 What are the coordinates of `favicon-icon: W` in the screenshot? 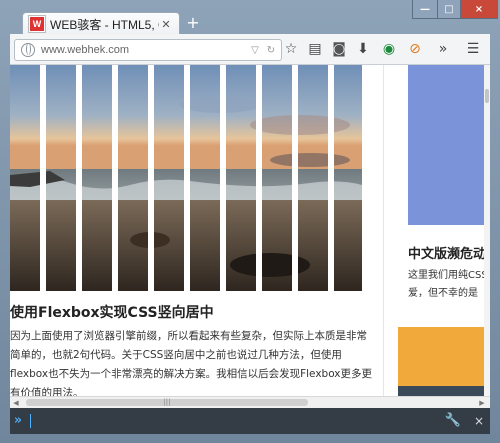 It's located at (37, 24).